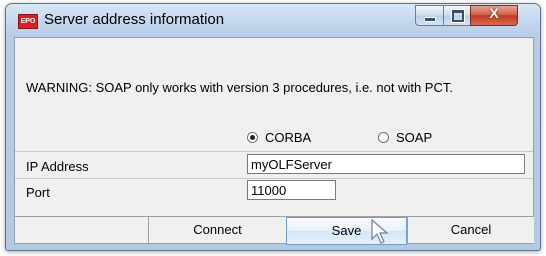  What do you see at coordinates (494, 13) in the screenshot?
I see `close-icon: X` at bounding box center [494, 13].